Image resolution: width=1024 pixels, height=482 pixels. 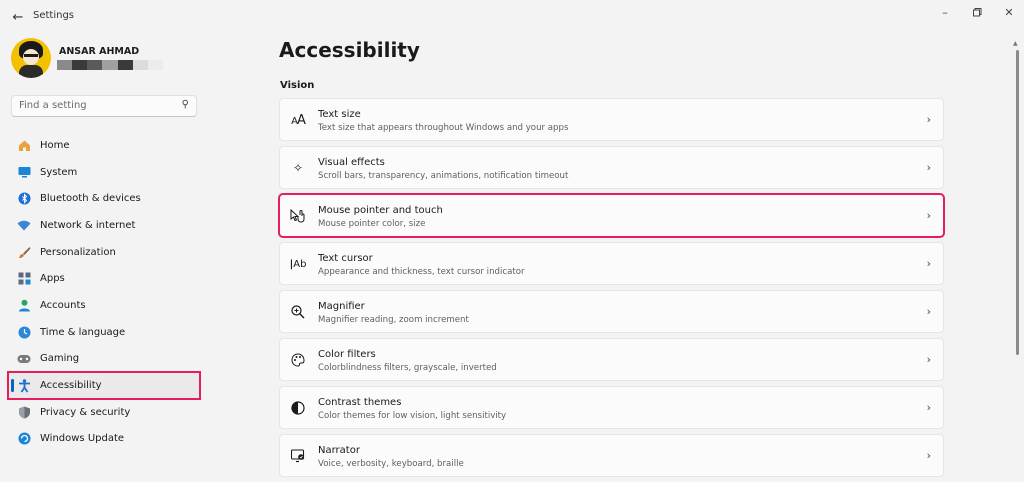 What do you see at coordinates (345, 258) in the screenshot?
I see `setting-card-title: Text cursor` at bounding box center [345, 258].